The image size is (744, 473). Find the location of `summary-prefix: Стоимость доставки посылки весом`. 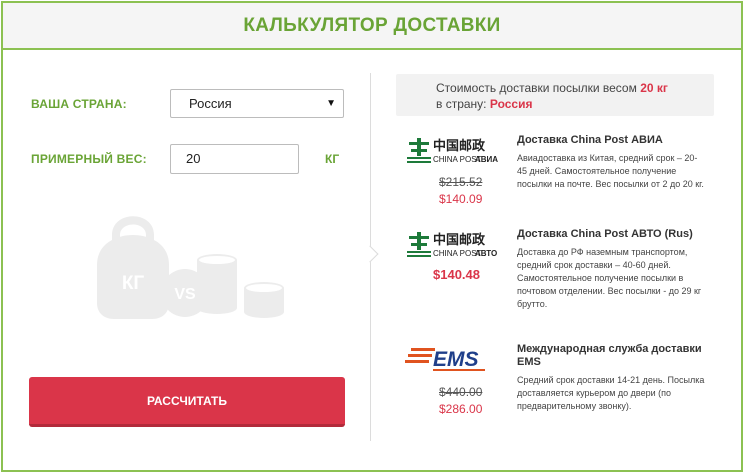

summary-prefix: Стоимость доставки посылки весом is located at coordinates (536, 88).